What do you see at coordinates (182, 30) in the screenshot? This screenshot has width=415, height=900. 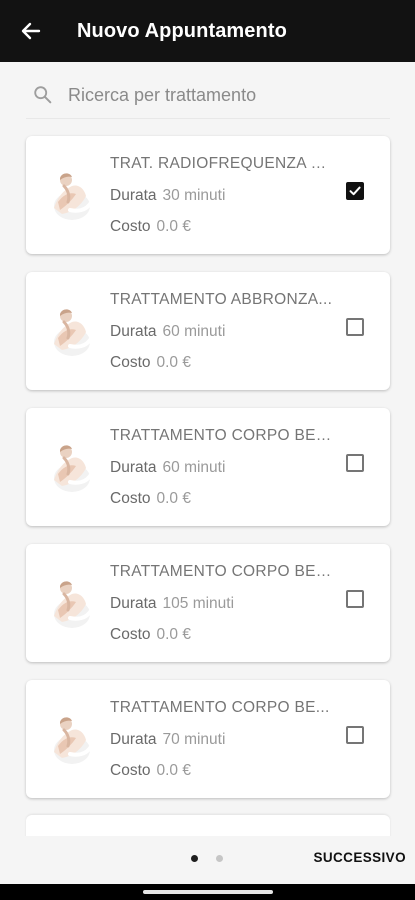 I see `page-title: Nuovo Appuntamento` at bounding box center [182, 30].